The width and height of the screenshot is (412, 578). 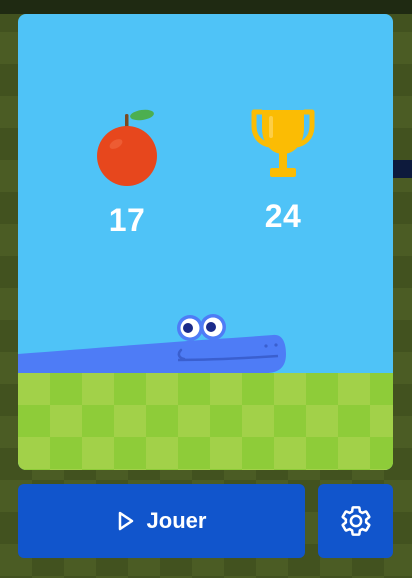 I want to click on score-stat: 17, so click(x=127, y=173).